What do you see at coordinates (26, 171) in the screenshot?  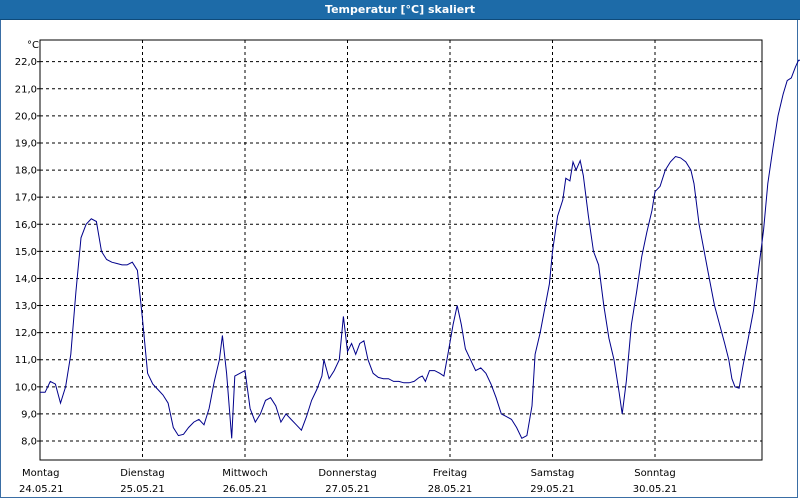 I see `y-tick-label: 18,0` at bounding box center [26, 171].